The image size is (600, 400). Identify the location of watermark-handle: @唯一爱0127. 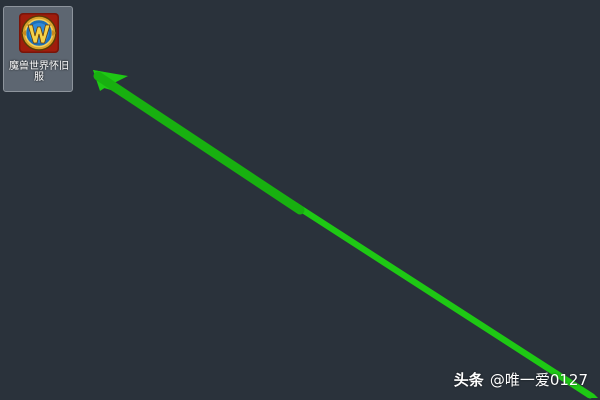
(538, 380).